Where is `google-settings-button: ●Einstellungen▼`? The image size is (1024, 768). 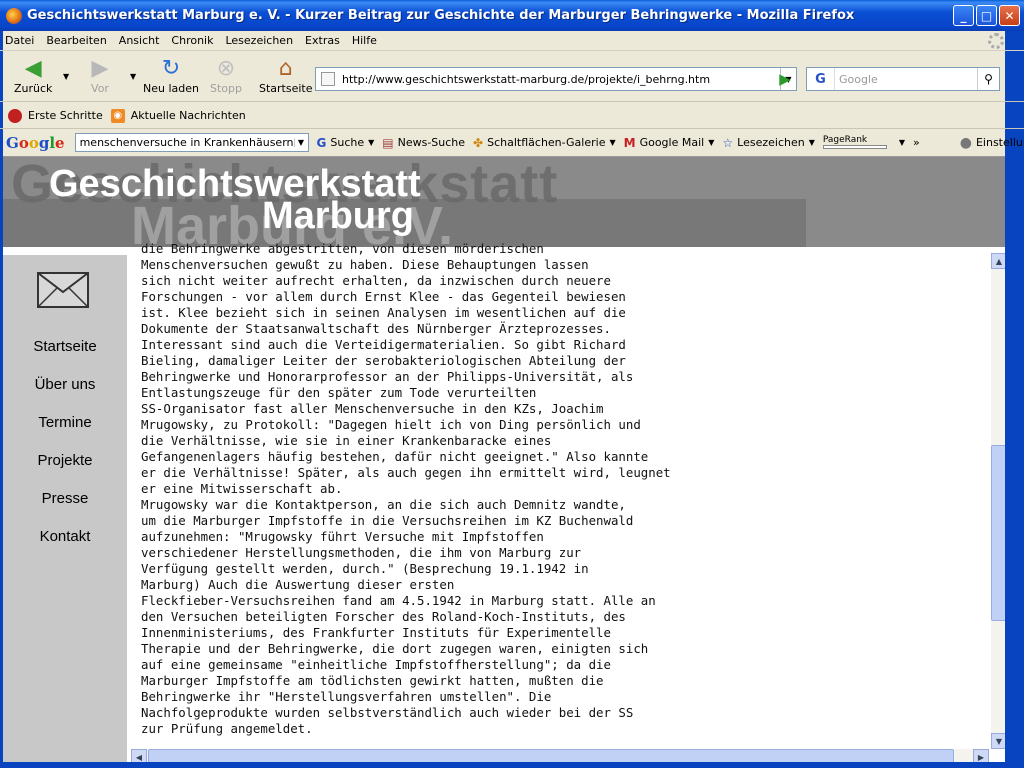
google-settings-button: ●Einstellungen▼ is located at coordinates (992, 143).